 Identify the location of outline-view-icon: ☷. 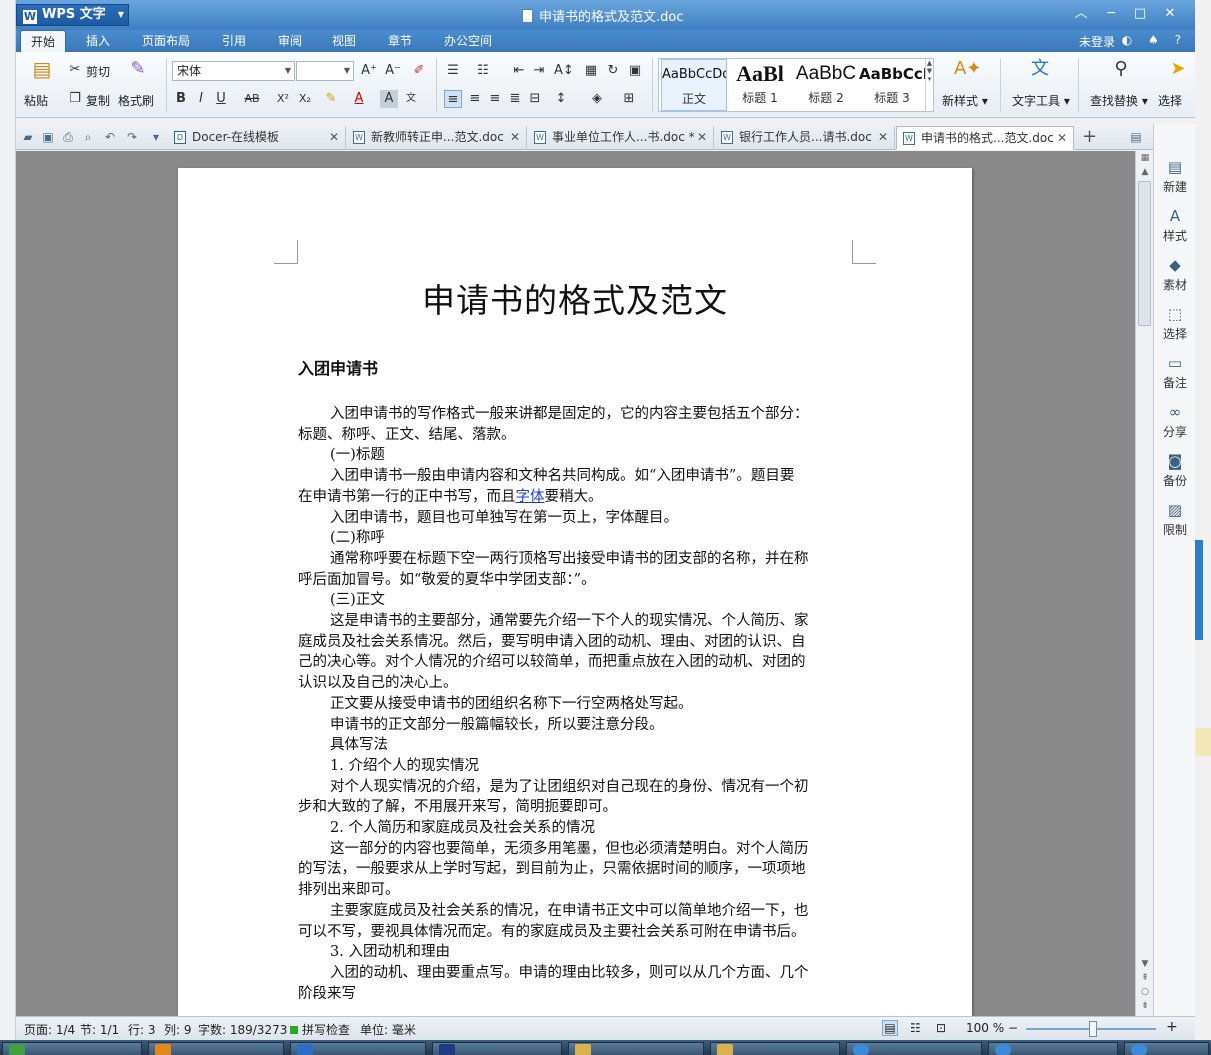
(915, 1028).